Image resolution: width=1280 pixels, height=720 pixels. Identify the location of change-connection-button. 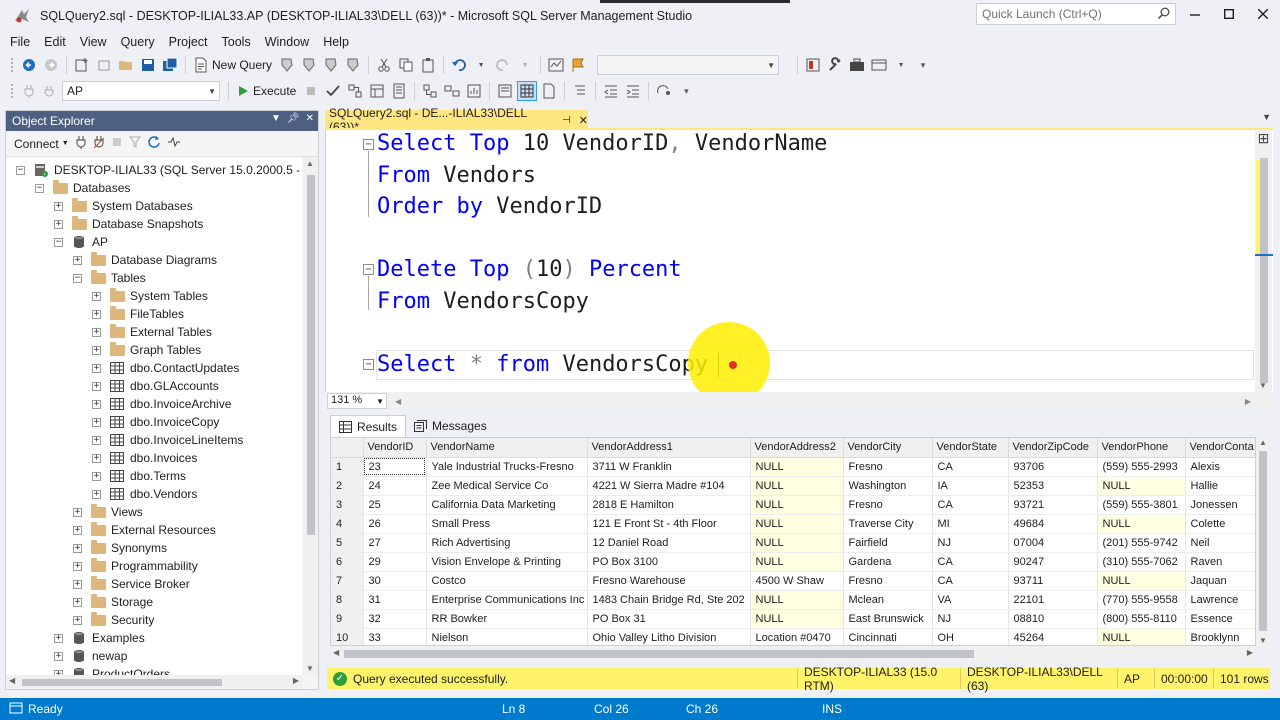
(51, 91).